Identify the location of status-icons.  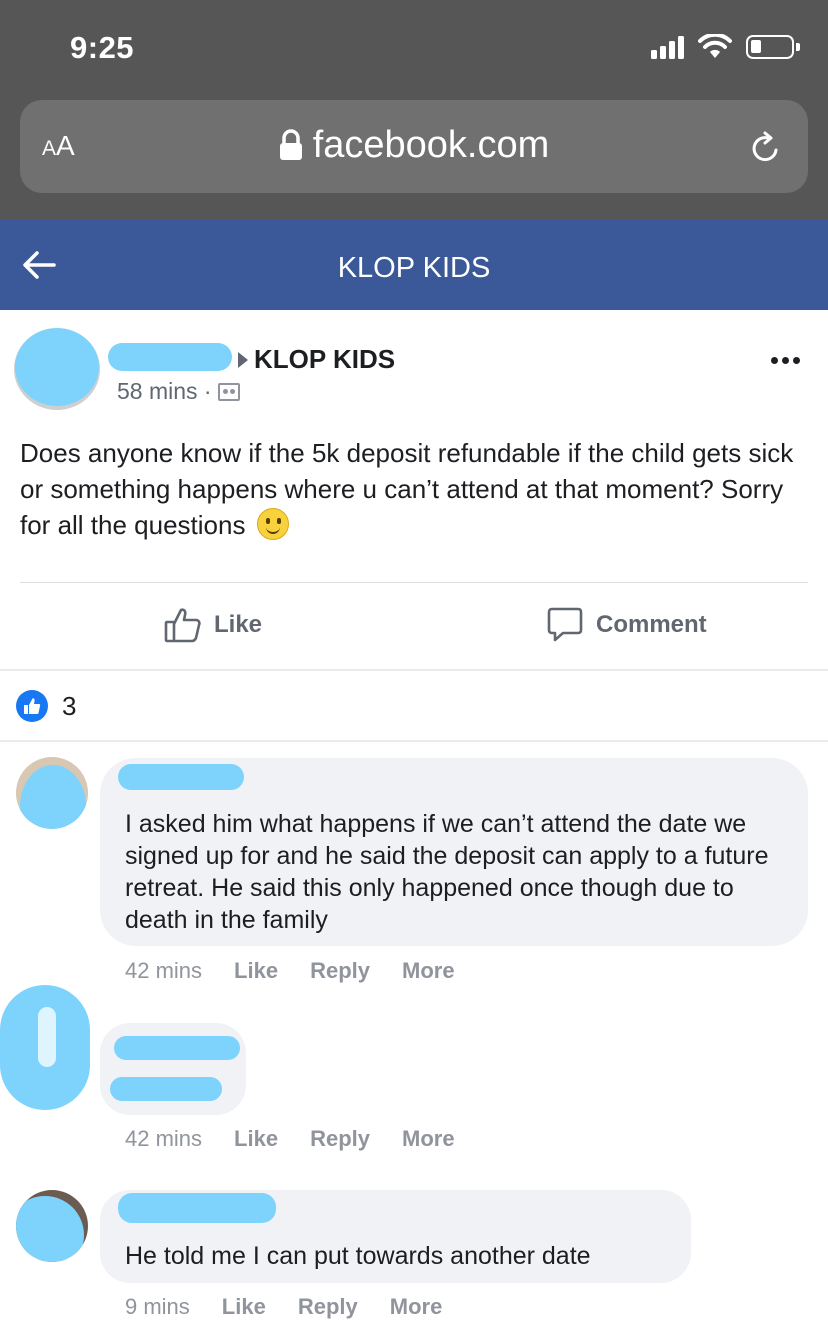
(725, 47).